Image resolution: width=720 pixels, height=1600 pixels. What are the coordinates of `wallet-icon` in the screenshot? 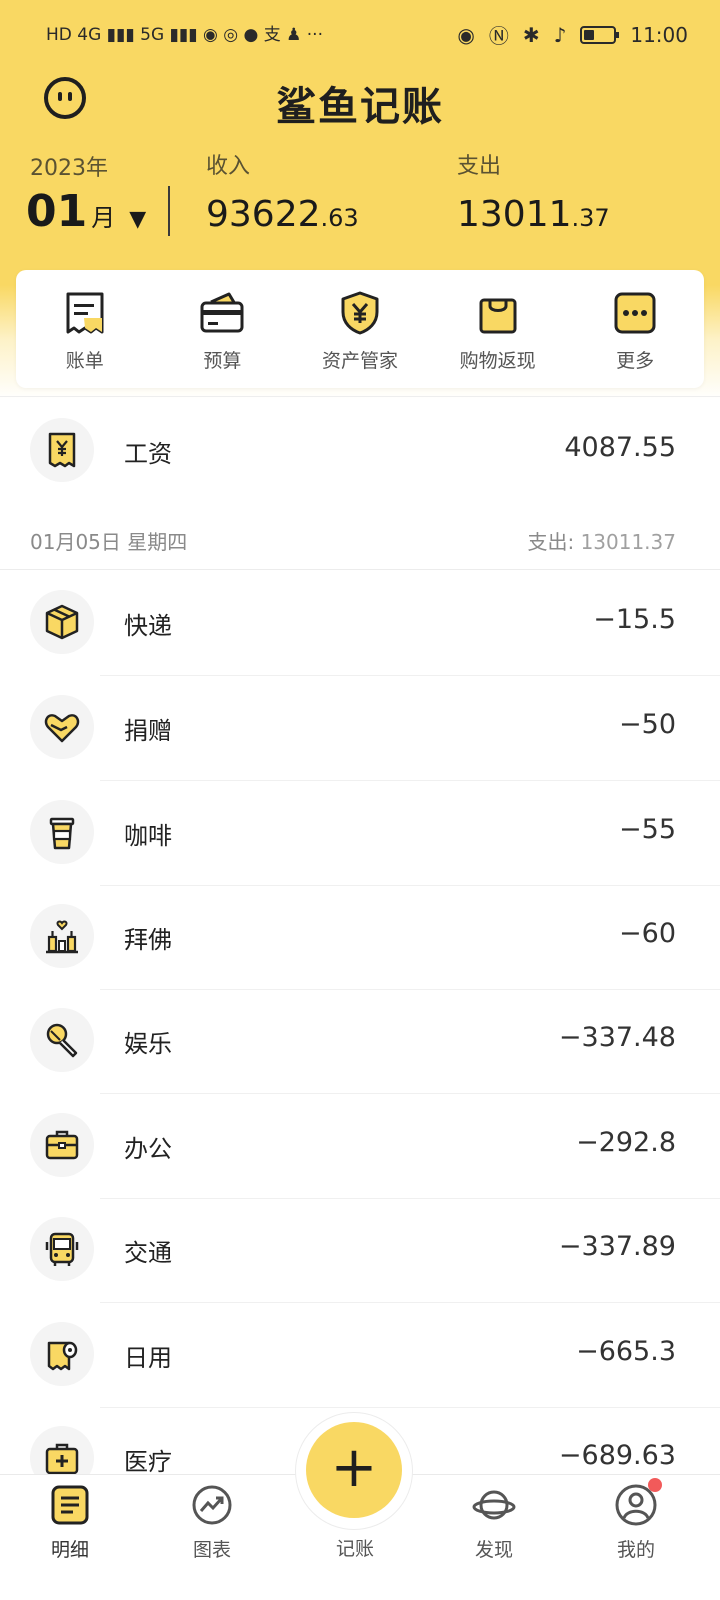 It's located at (222, 312).